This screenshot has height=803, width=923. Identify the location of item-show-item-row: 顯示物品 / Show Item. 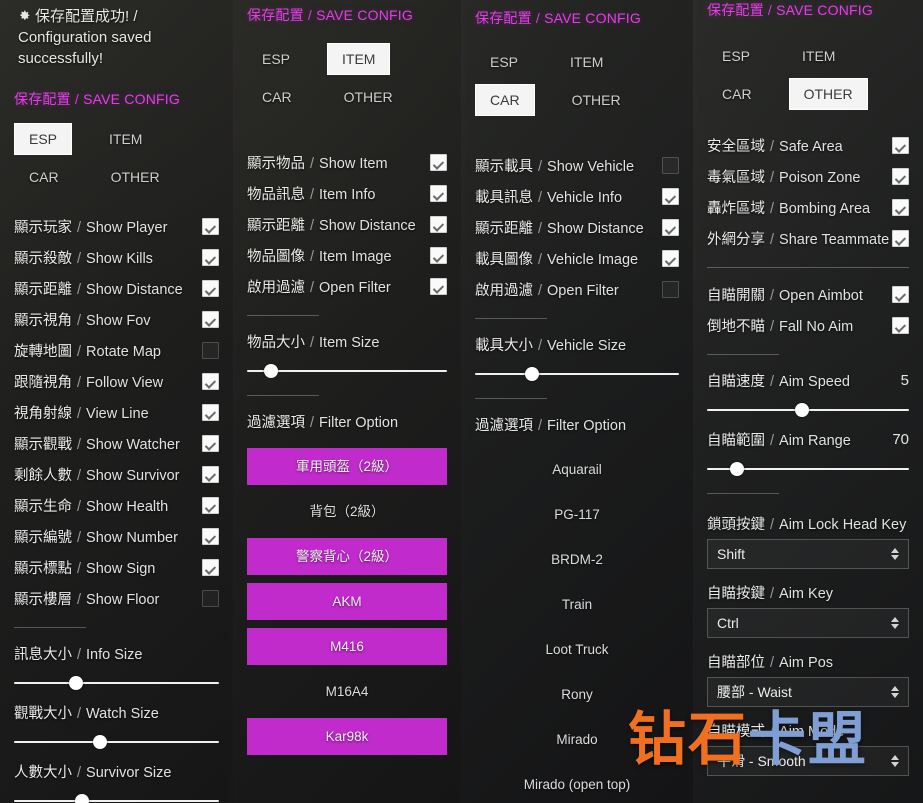
(347, 162).